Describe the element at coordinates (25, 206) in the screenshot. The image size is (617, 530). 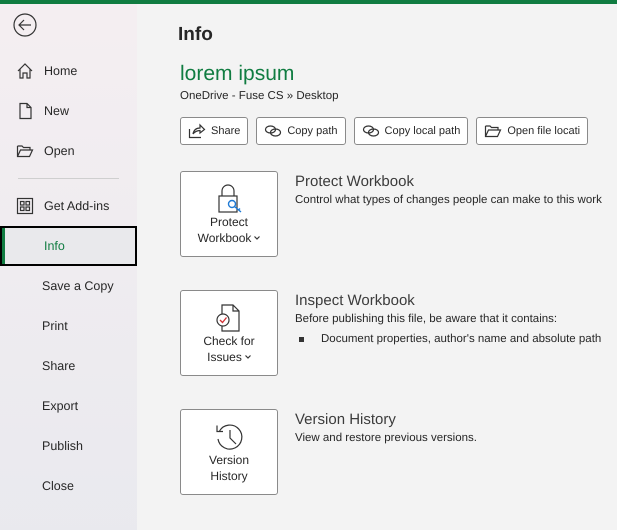
I see `grid-icon` at that location.